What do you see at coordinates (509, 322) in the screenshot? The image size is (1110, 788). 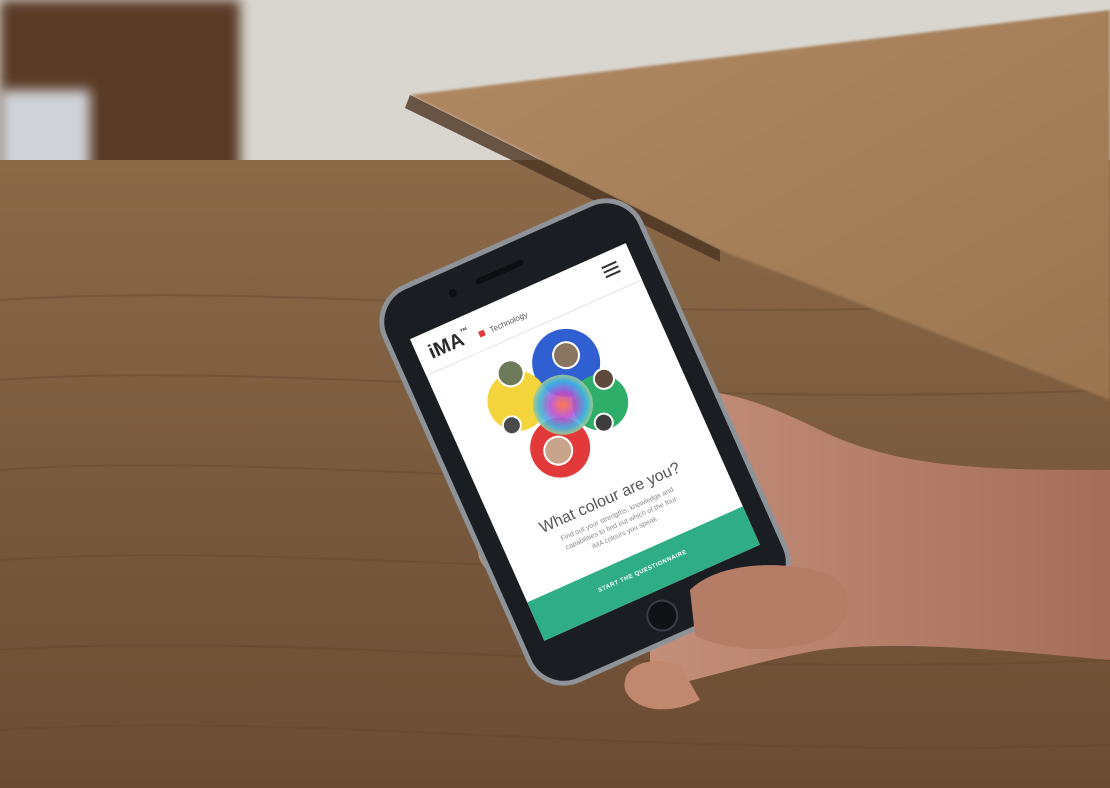 I see `logo-suffix: Technology` at bounding box center [509, 322].